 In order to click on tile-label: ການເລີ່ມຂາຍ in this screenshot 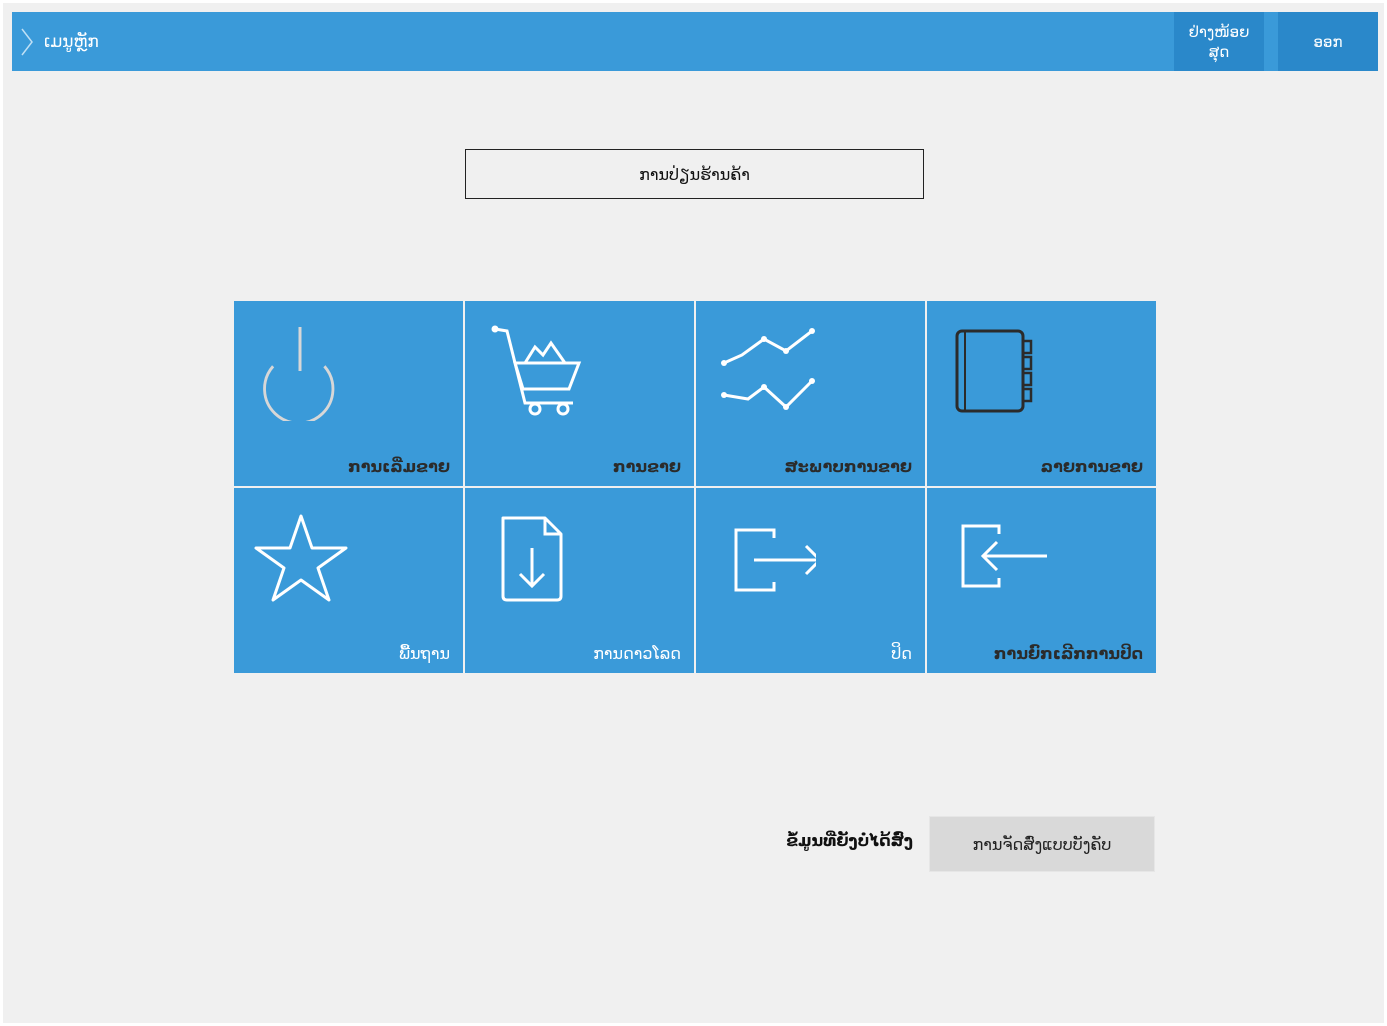, I will do `click(399, 466)`.